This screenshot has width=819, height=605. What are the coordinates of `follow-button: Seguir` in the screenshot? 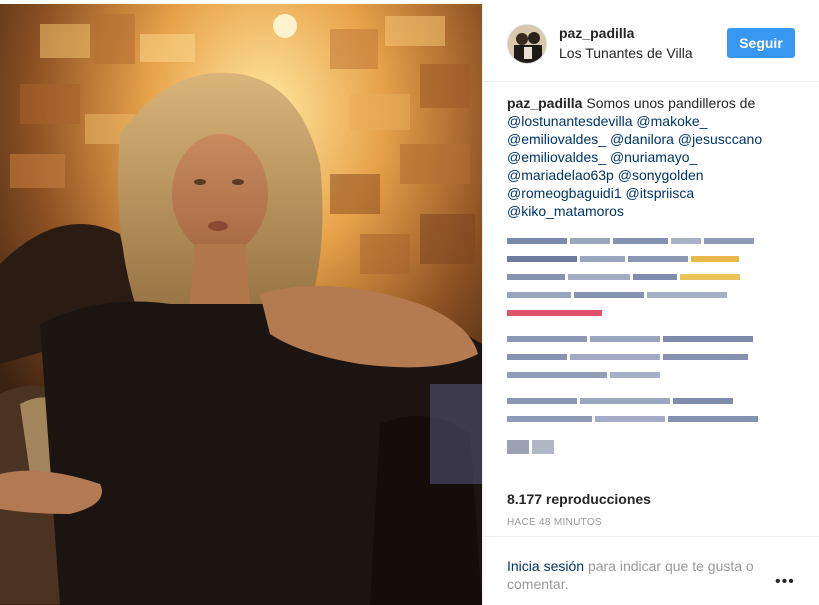 It's located at (761, 43).